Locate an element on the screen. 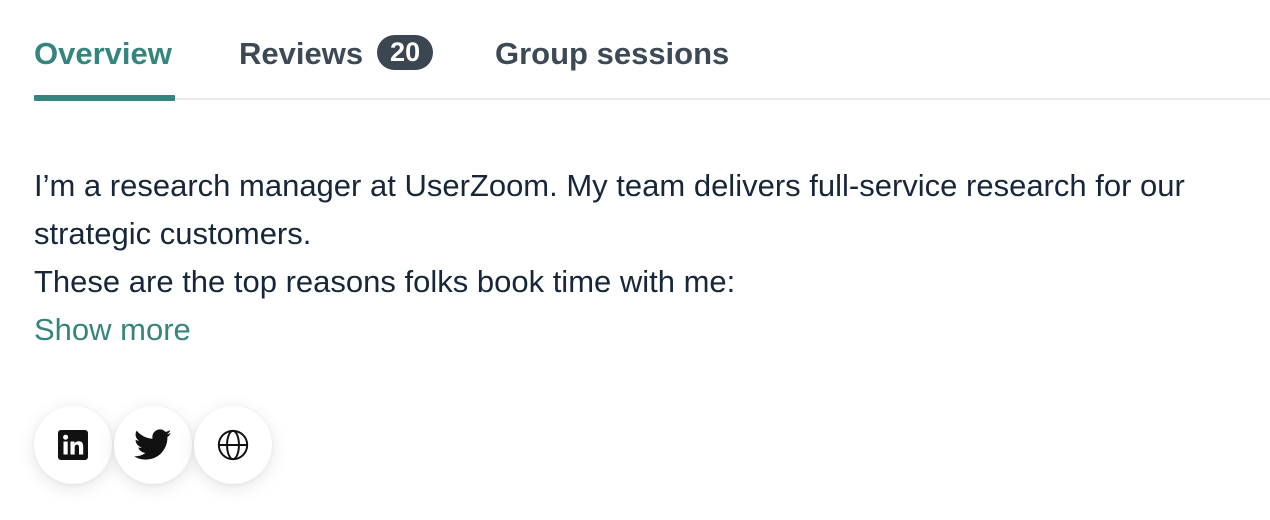  website-button is located at coordinates (233, 445).